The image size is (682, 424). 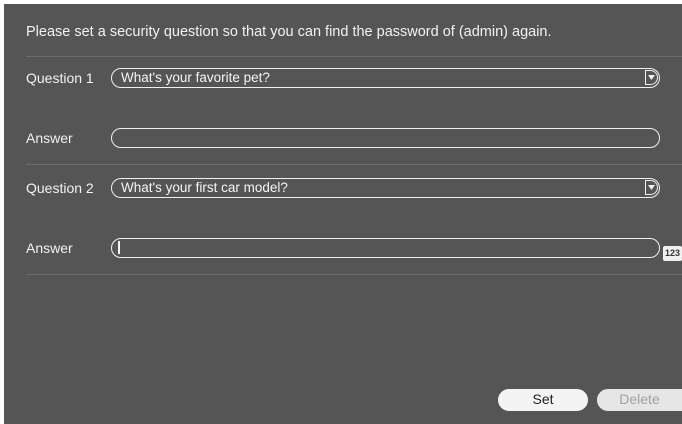 I want to click on question1-select: What's your favorite pet?, so click(x=385, y=78).